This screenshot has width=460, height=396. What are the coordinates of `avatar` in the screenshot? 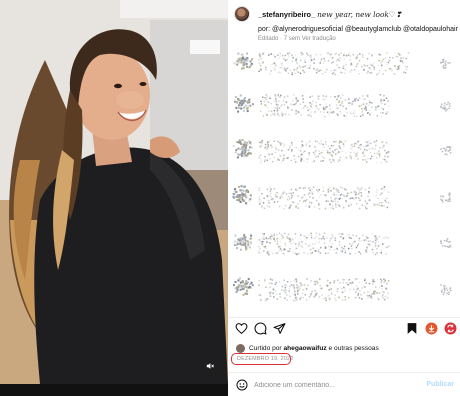 It's located at (242, 14).